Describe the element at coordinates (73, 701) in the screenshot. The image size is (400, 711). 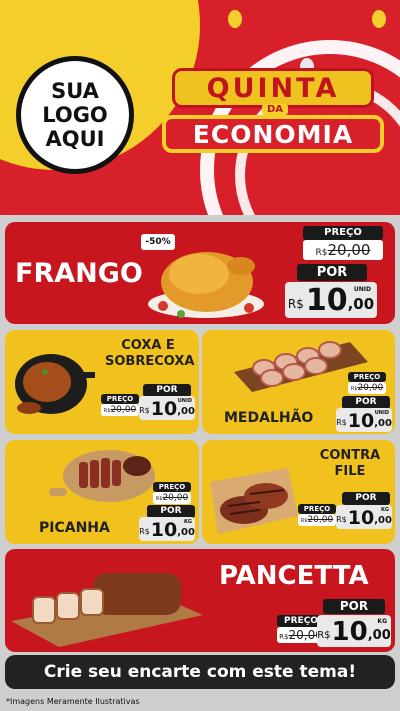
I see `footnote: *Imagens Meramente Ilustrativas` at that location.